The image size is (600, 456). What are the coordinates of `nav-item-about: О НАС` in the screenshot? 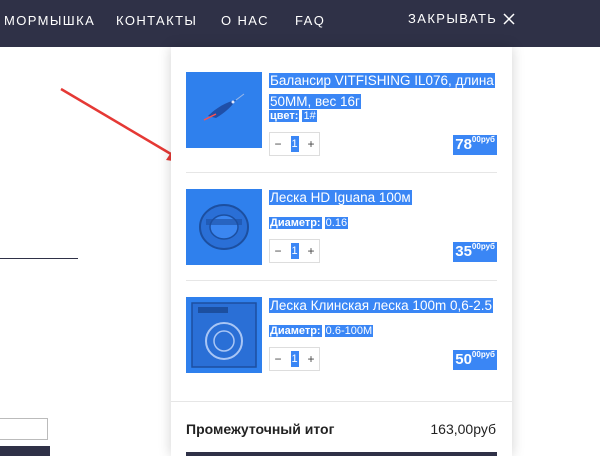 It's located at (245, 20).